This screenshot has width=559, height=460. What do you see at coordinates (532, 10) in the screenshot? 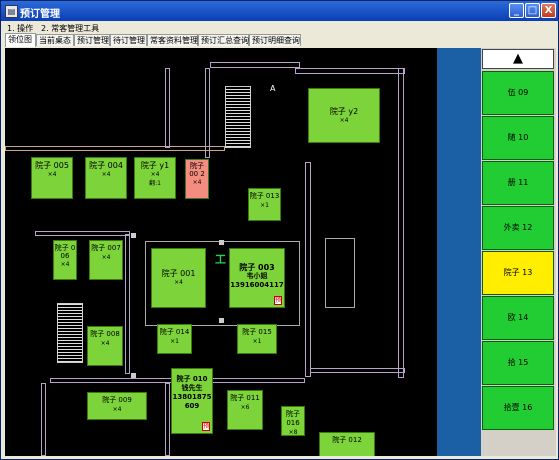
I see `maximize-button: □` at bounding box center [532, 10].